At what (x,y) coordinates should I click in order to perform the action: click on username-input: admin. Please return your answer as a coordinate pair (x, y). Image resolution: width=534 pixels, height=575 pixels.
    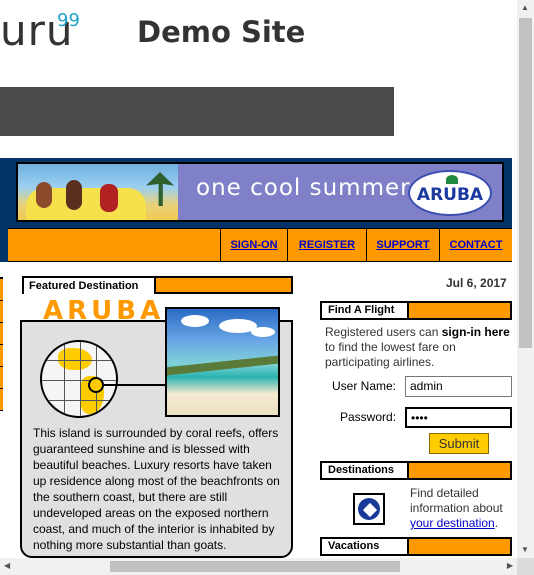
    Looking at the image, I should click on (458, 386).